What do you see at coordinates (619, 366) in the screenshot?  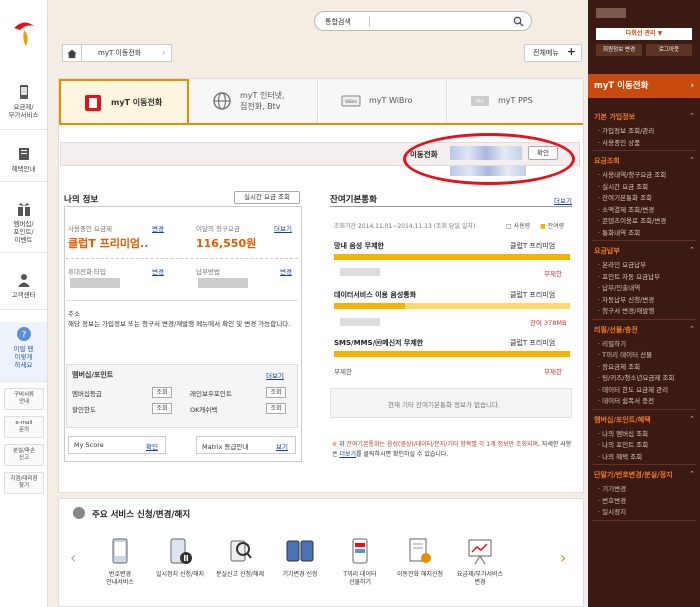 I see `right-panel-item: · 장요금제 조회` at bounding box center [619, 366].